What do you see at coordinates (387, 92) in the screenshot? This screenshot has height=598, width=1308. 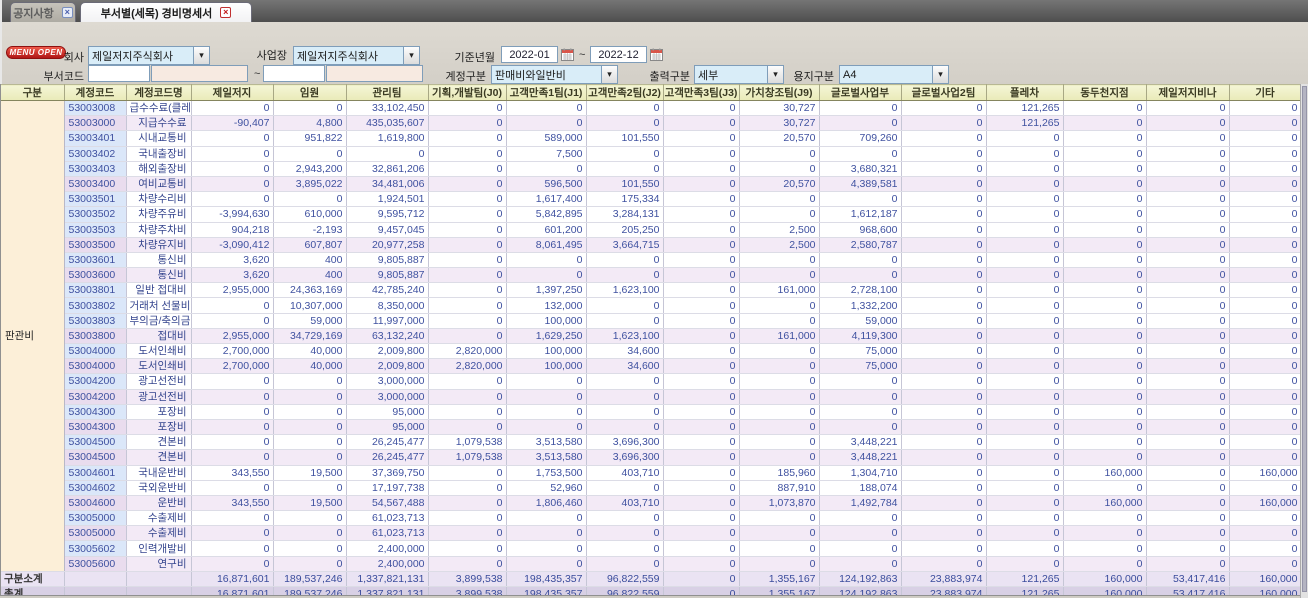 I see `column-header: 관리팀` at bounding box center [387, 92].